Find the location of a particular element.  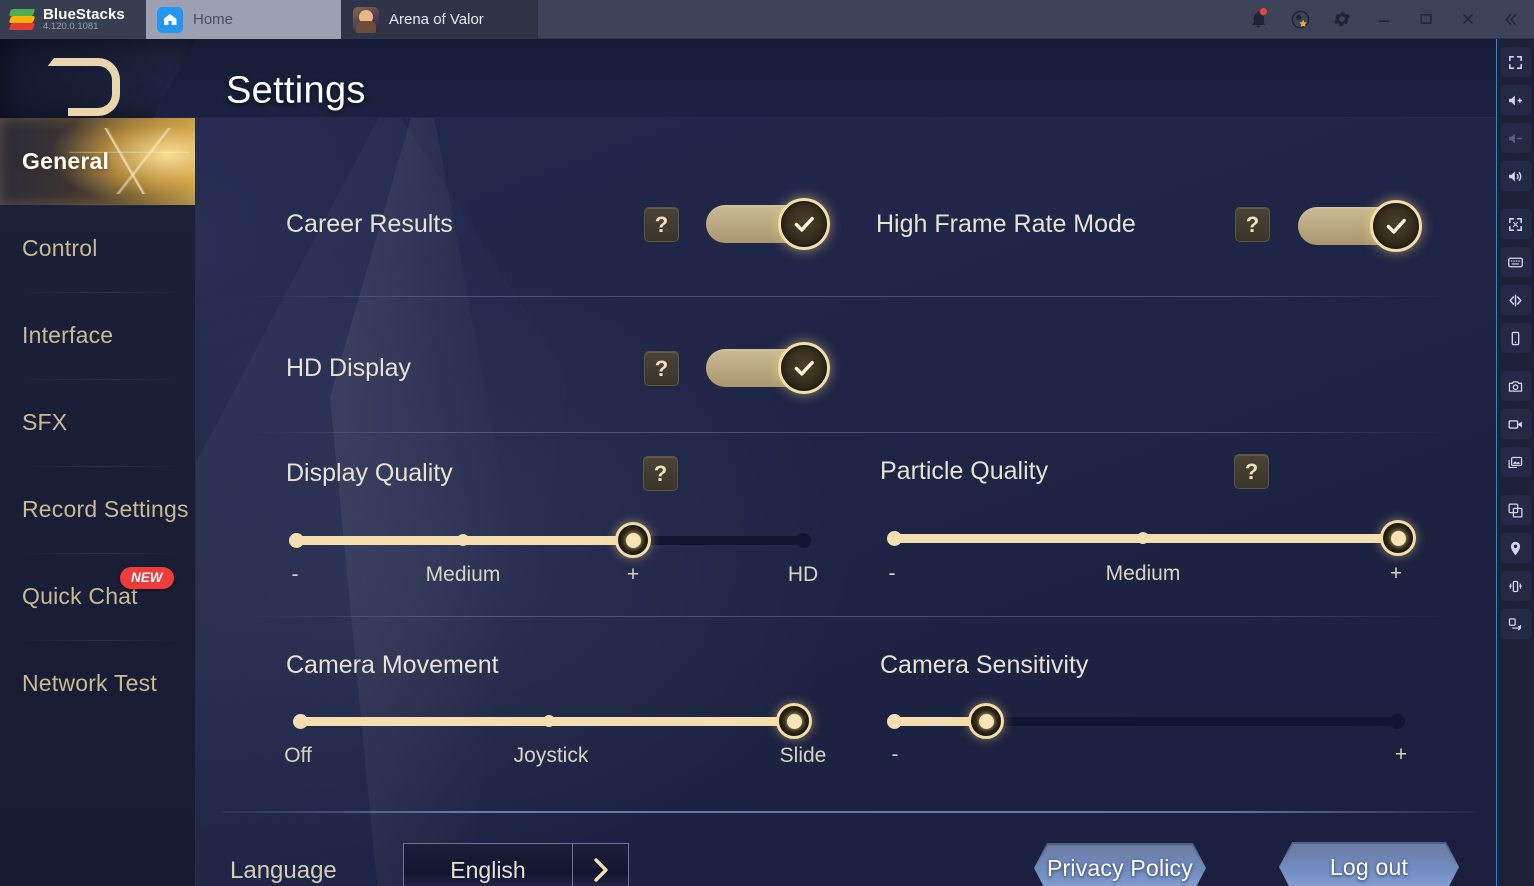

camera-sensitivity-tick-0: - is located at coordinates (895, 754).